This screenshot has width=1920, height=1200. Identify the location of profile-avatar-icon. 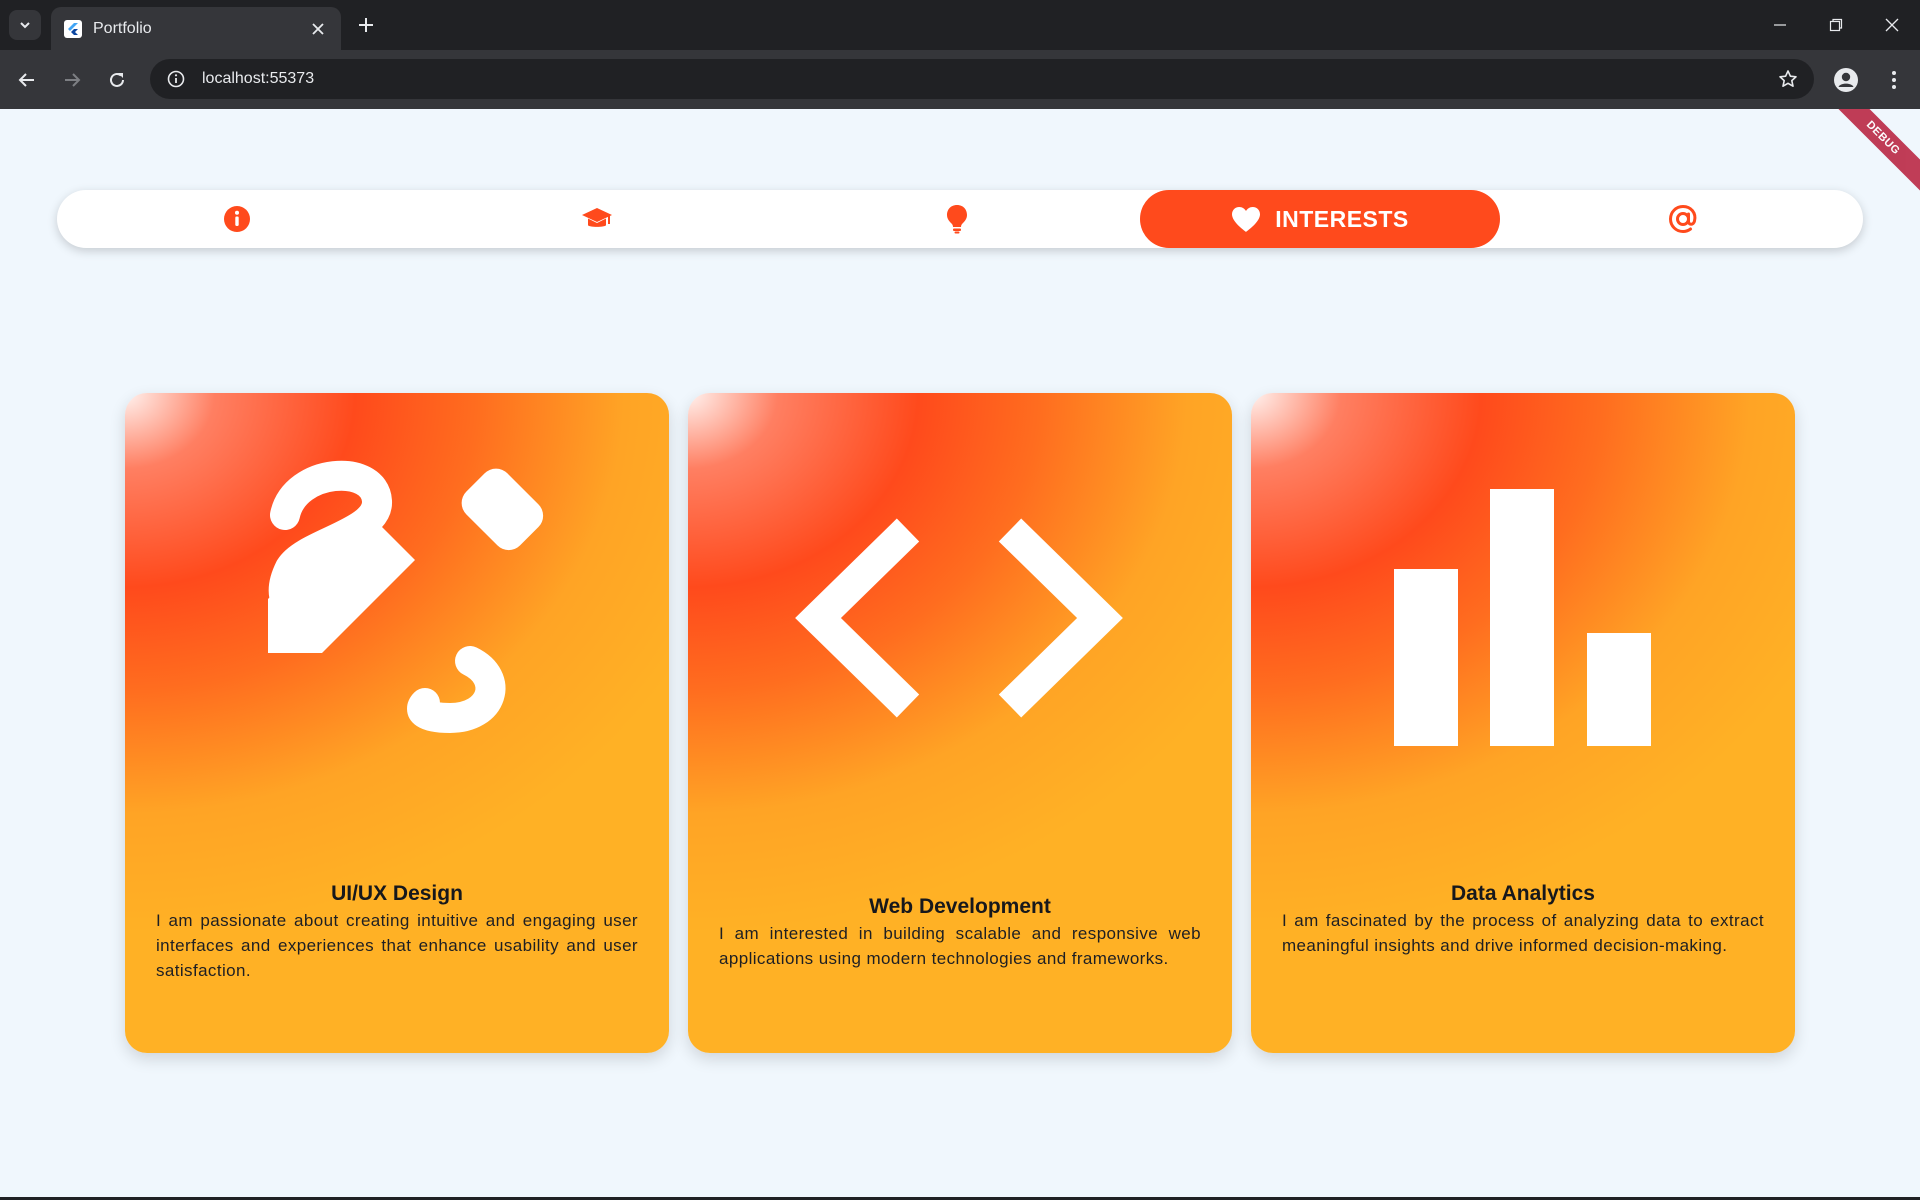
(1846, 80).